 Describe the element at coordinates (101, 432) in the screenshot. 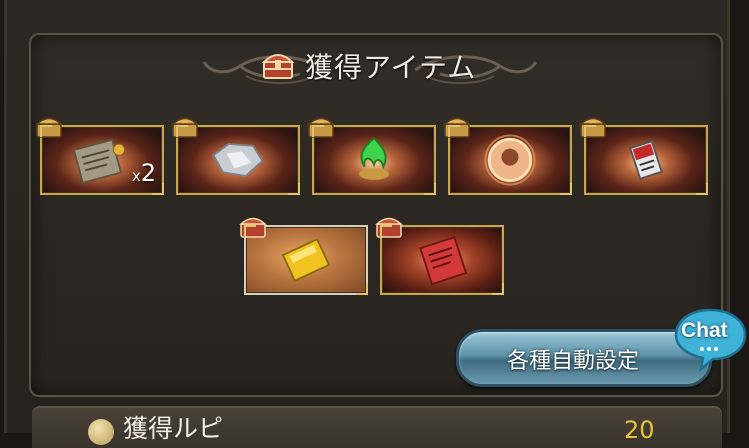

I see `rupi-coin-icon` at that location.